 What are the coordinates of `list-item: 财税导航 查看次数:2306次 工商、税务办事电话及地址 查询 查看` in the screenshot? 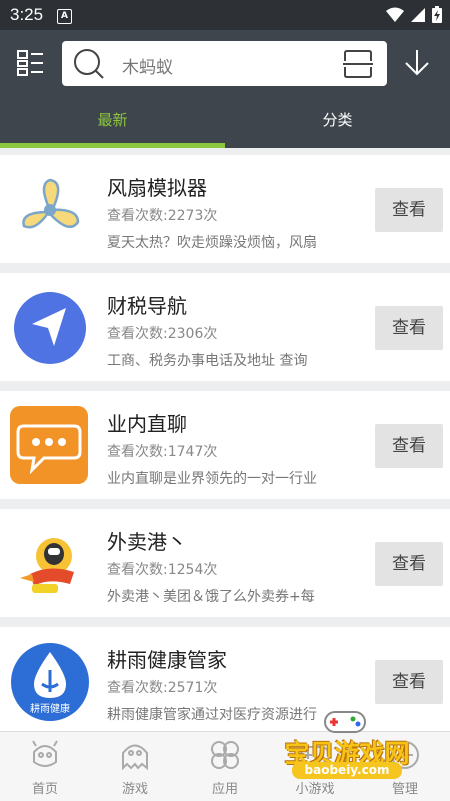 It's located at (225, 327).